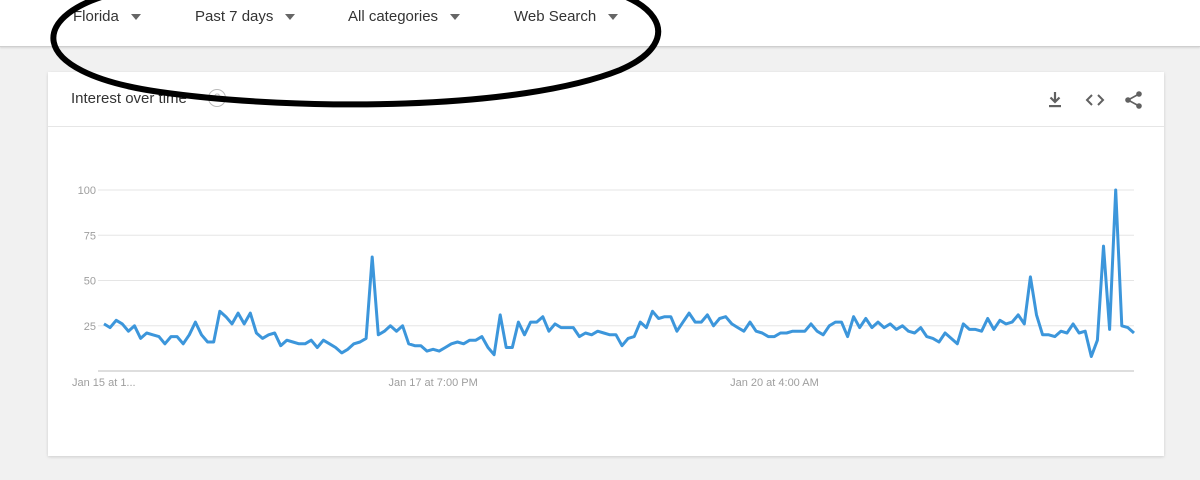  What do you see at coordinates (774, 383) in the screenshot?
I see `x-tick-label: Jan 20 at 4:00 AM` at bounding box center [774, 383].